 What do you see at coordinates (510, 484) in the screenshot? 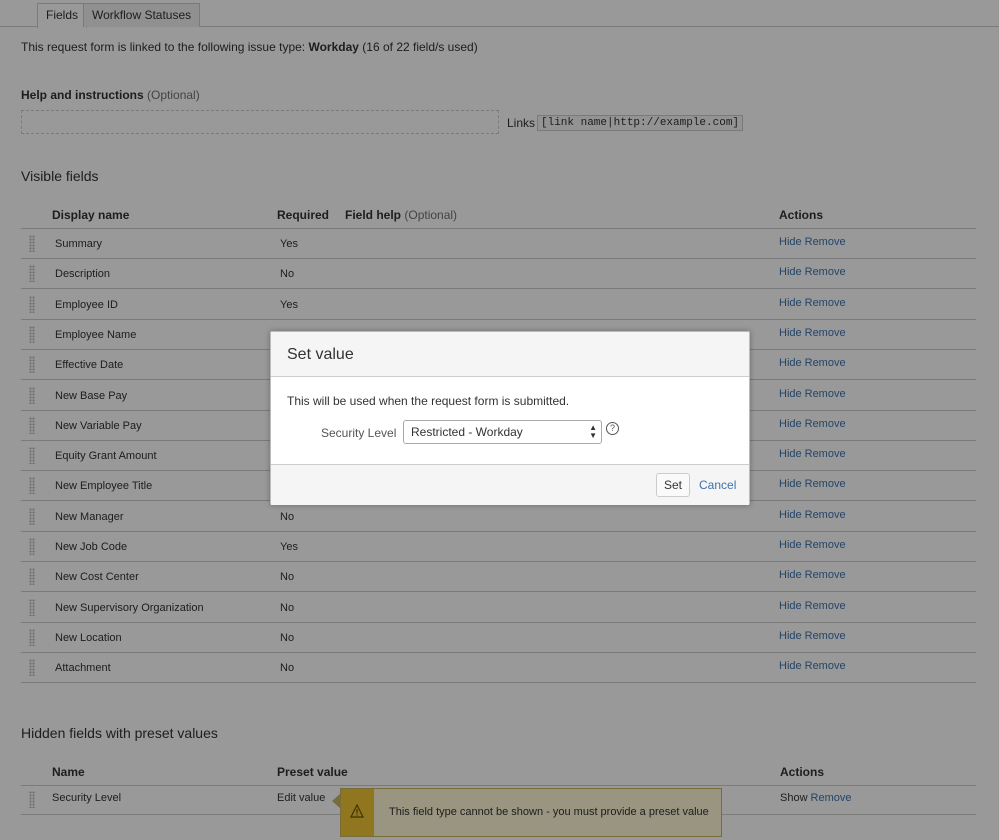
I see `dialog-footer: Set Cancel` at bounding box center [510, 484].